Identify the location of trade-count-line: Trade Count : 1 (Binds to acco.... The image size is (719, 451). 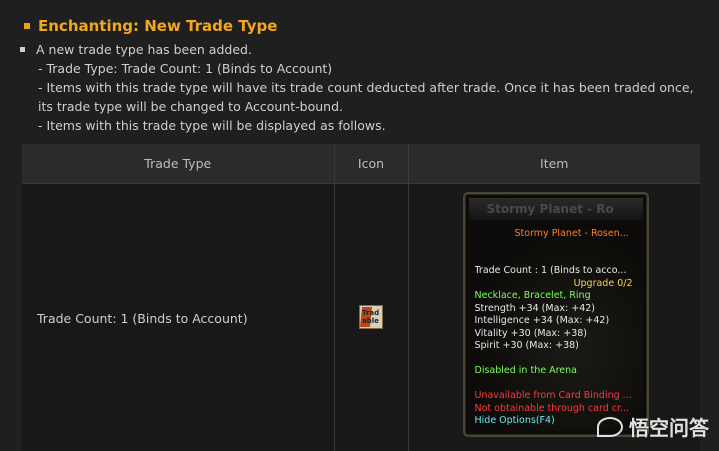
(550, 270).